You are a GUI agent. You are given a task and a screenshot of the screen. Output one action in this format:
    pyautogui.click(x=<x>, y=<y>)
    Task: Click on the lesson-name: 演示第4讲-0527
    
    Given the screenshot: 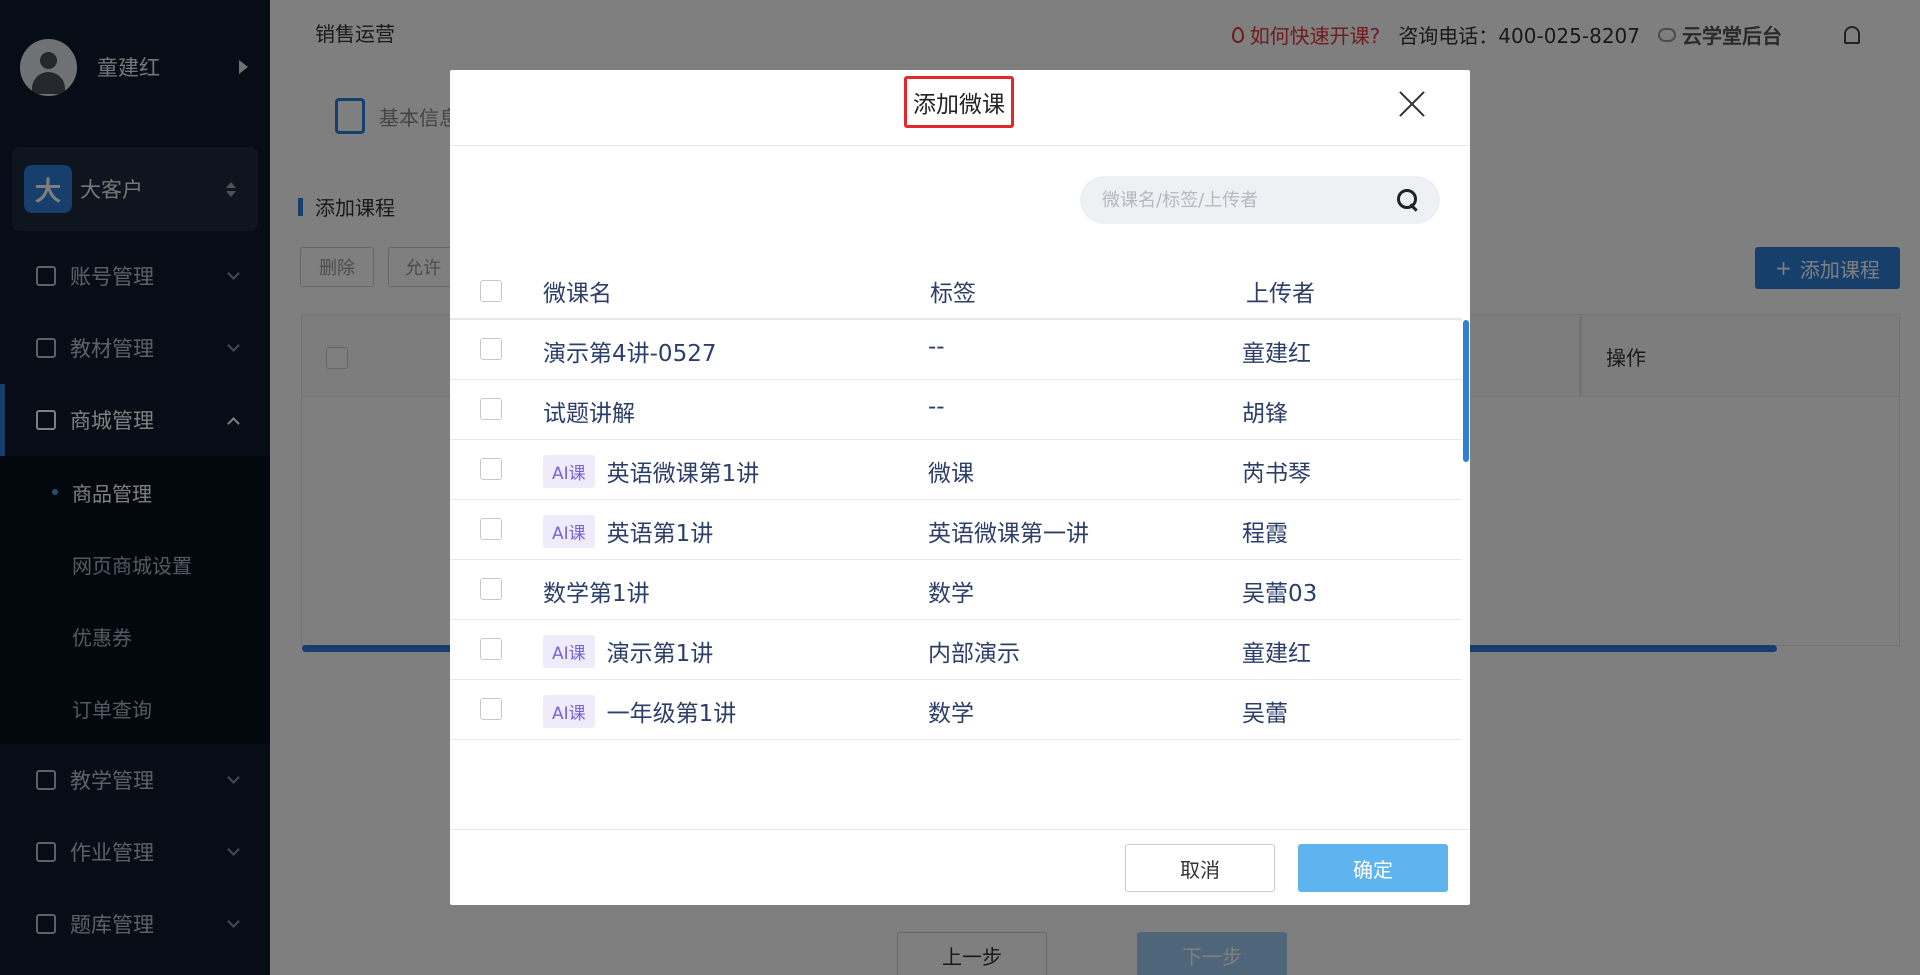 What is the action you would take?
    pyautogui.click(x=630, y=354)
    